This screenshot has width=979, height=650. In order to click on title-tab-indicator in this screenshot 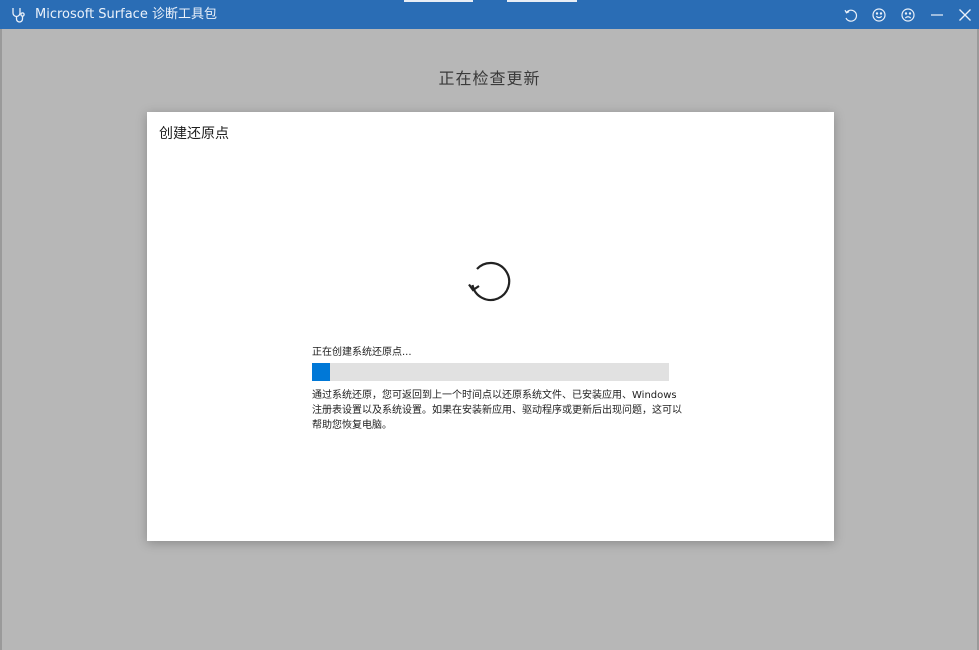, I will do `click(490, 1)`.